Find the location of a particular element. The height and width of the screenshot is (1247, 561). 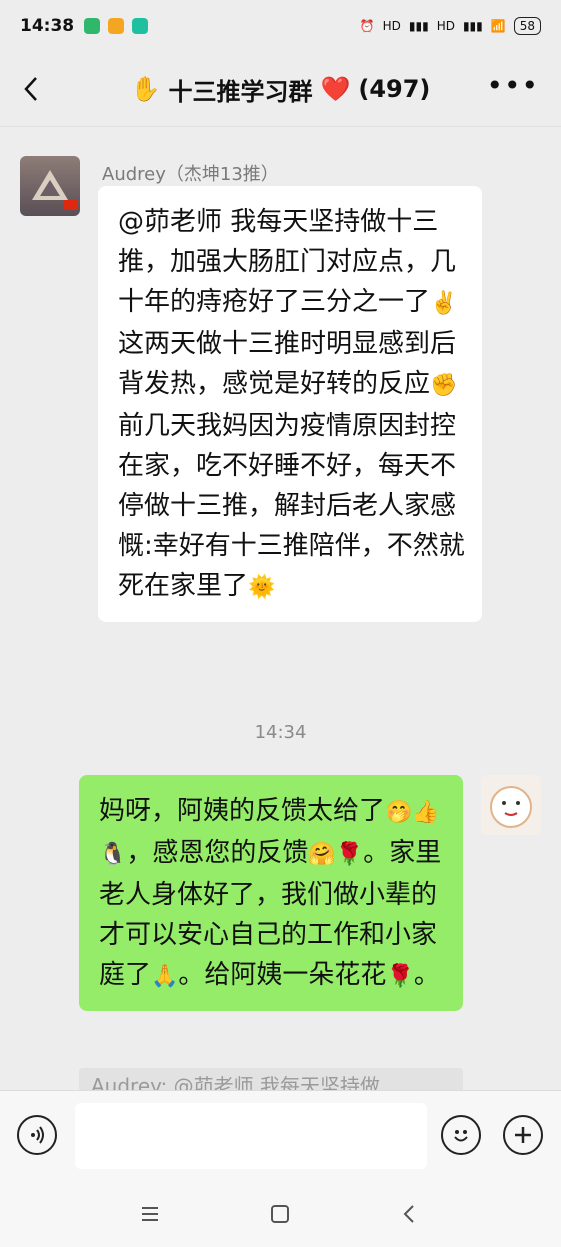

giggle-emoji: 🤭 is located at coordinates (399, 812).